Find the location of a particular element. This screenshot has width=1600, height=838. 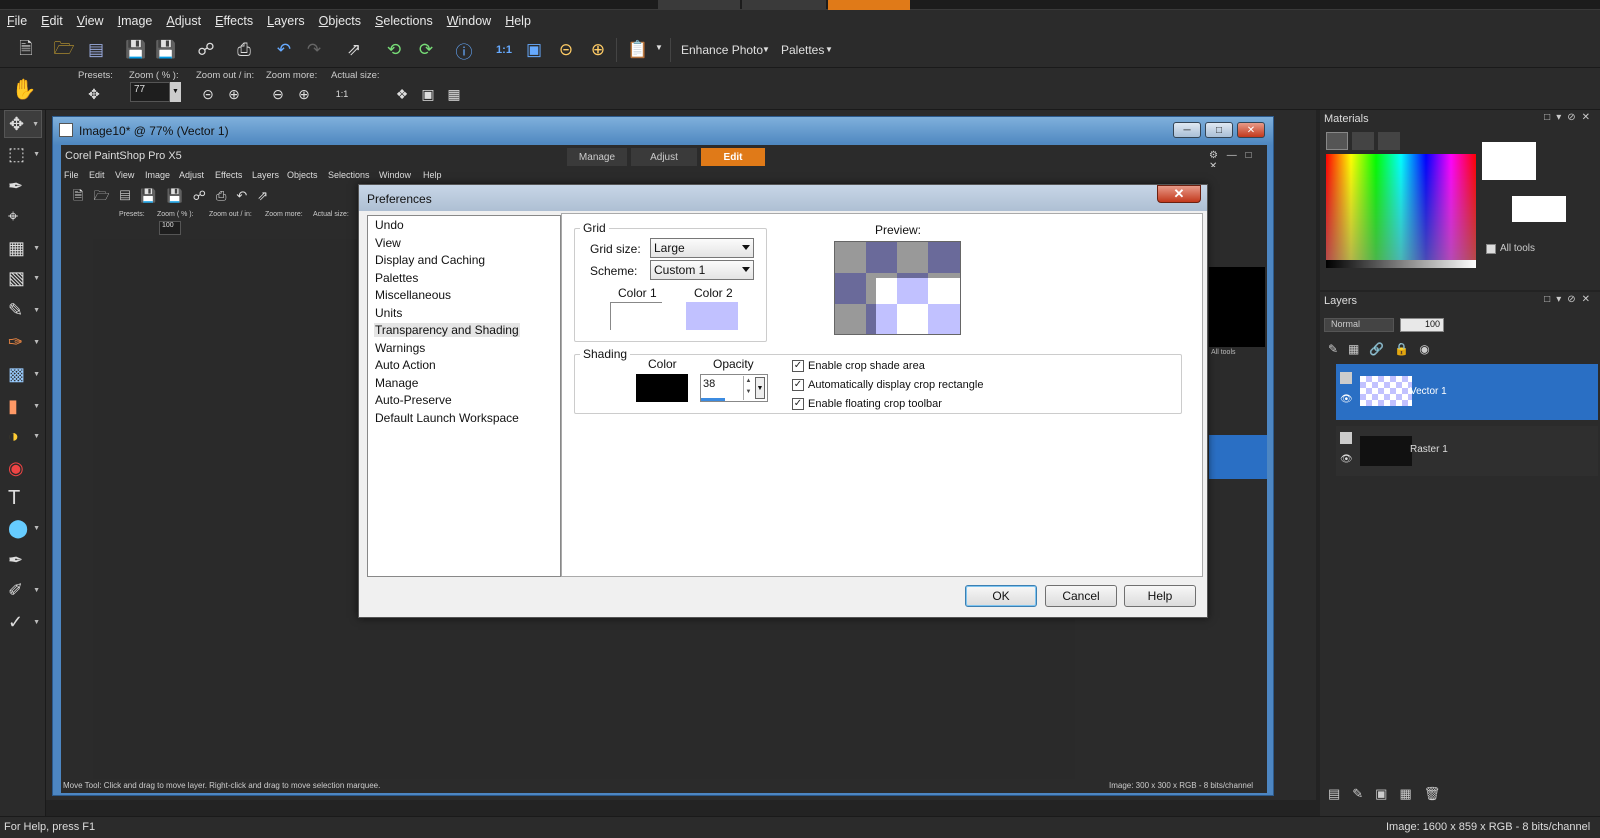

zoom-more-in-icon: ⊕ is located at coordinates (304, 94).